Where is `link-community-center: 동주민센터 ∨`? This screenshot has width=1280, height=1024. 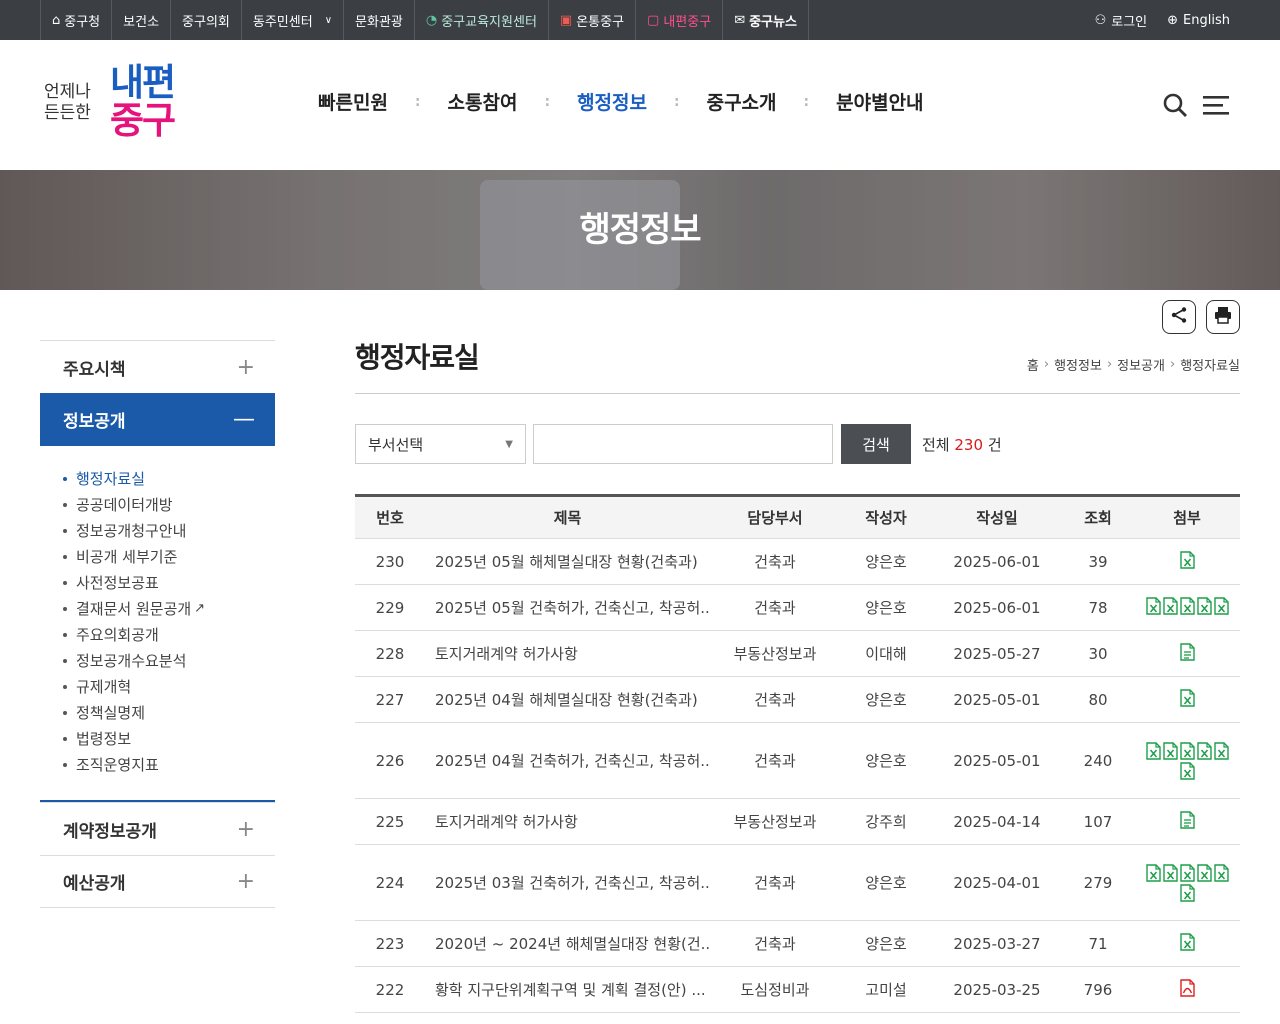 link-community-center: 동주민센터 ∨ is located at coordinates (291, 20).